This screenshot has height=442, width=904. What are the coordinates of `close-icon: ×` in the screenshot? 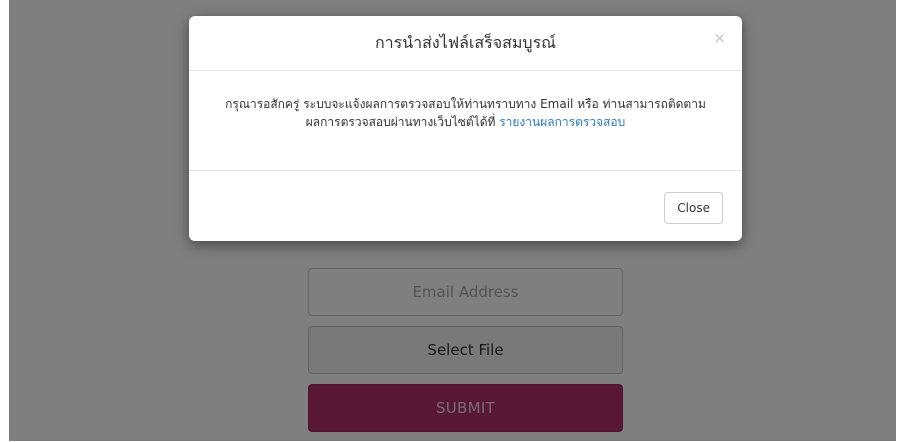 It's located at (719, 38).